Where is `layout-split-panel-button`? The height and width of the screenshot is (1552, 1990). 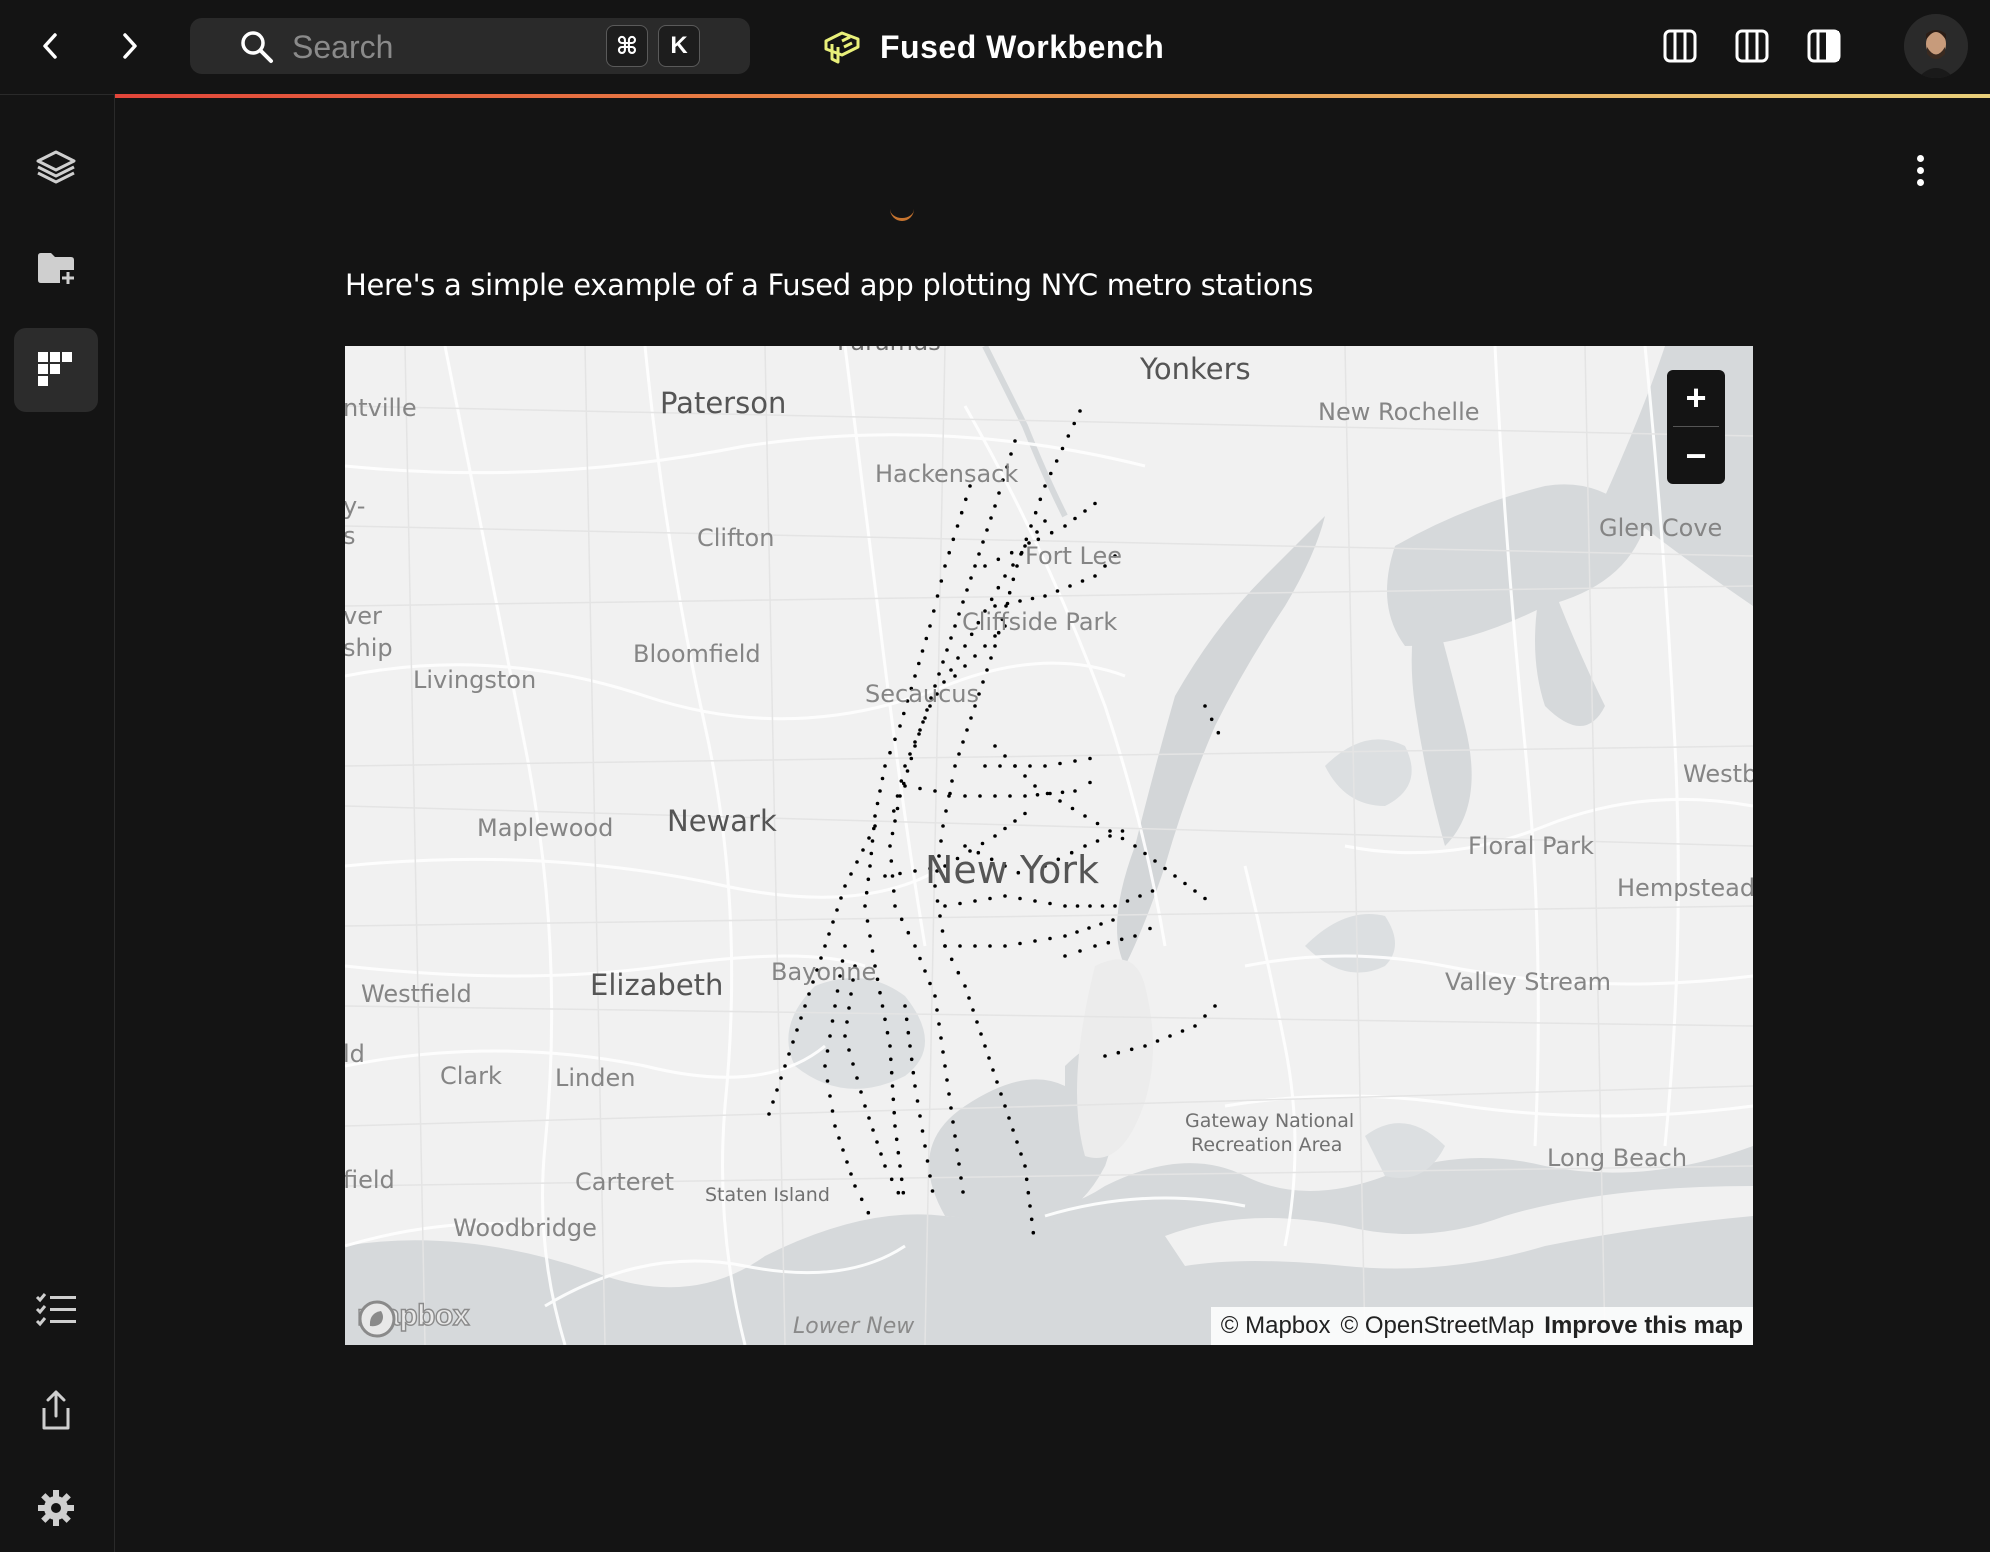 layout-split-panel-button is located at coordinates (1752, 46).